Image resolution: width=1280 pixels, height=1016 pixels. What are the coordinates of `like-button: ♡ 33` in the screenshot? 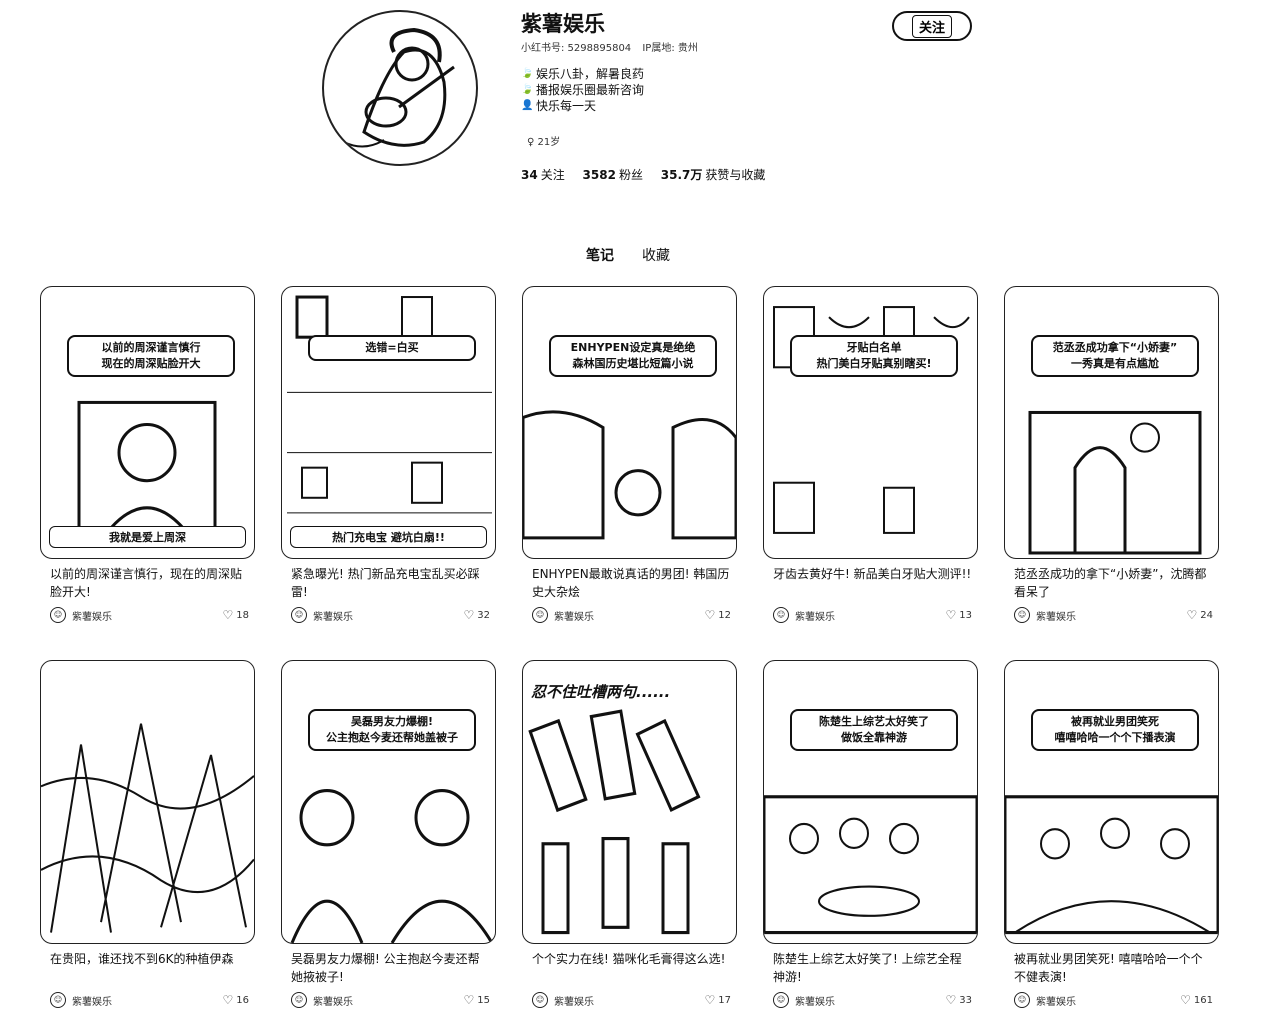 It's located at (959, 1000).